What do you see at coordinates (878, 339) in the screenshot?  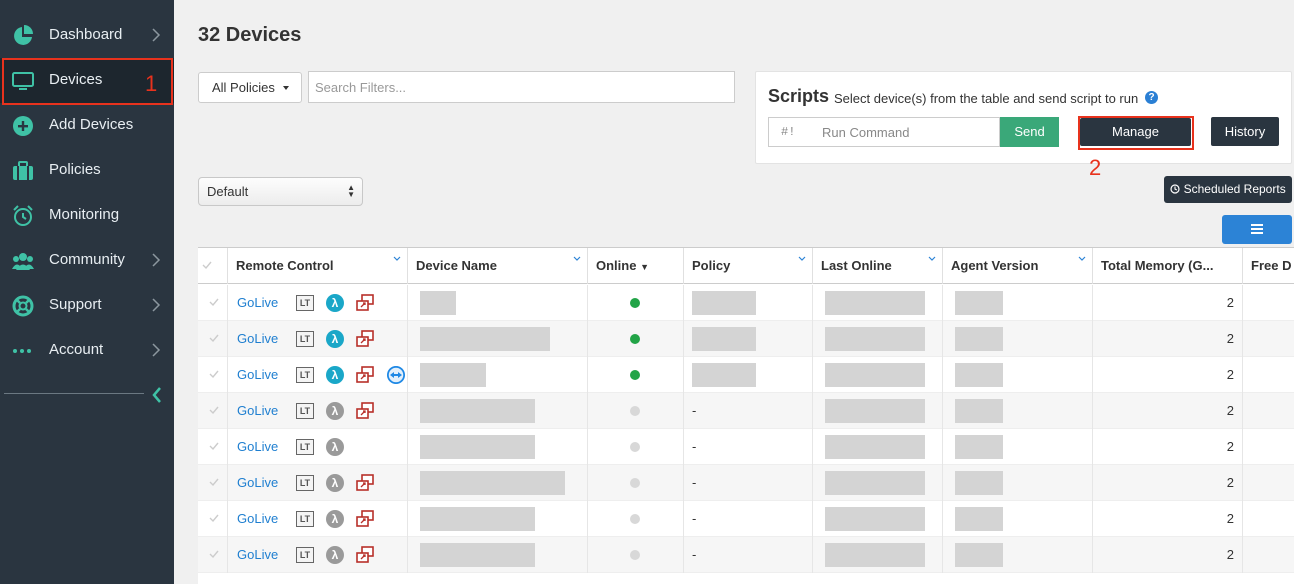 I see `last-online-cell` at bounding box center [878, 339].